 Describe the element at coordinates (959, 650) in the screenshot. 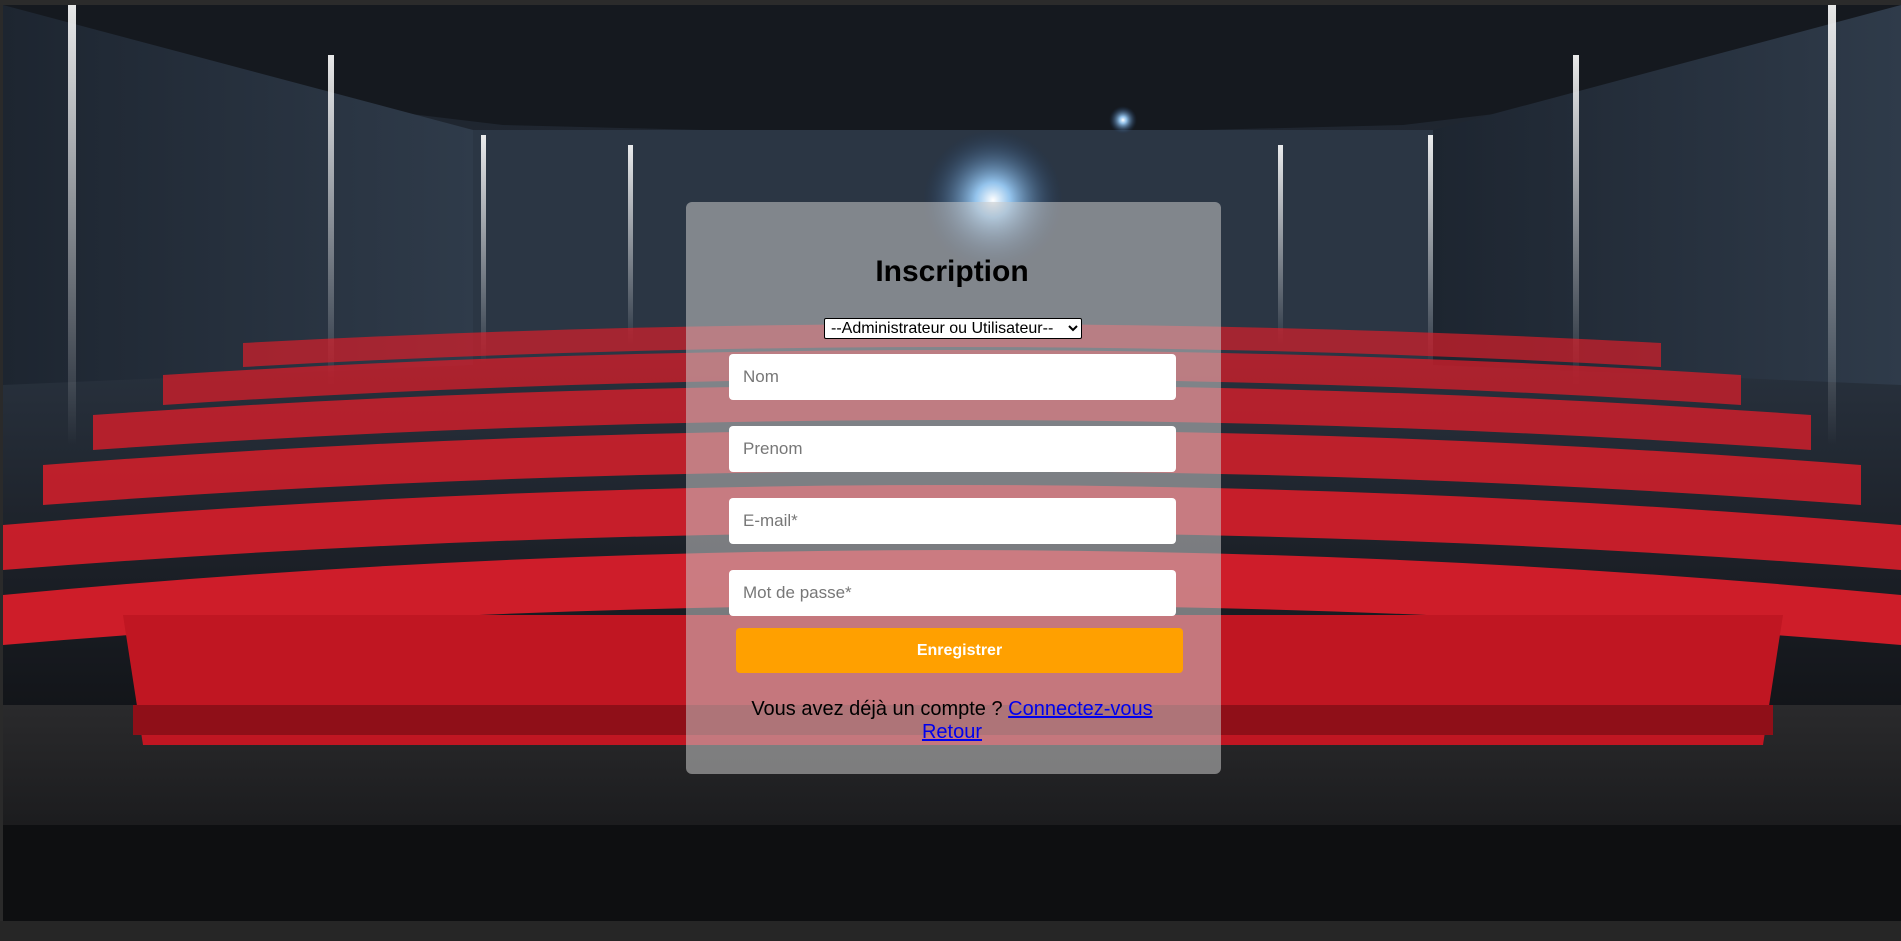

I see `register-button: Enregistrer` at that location.